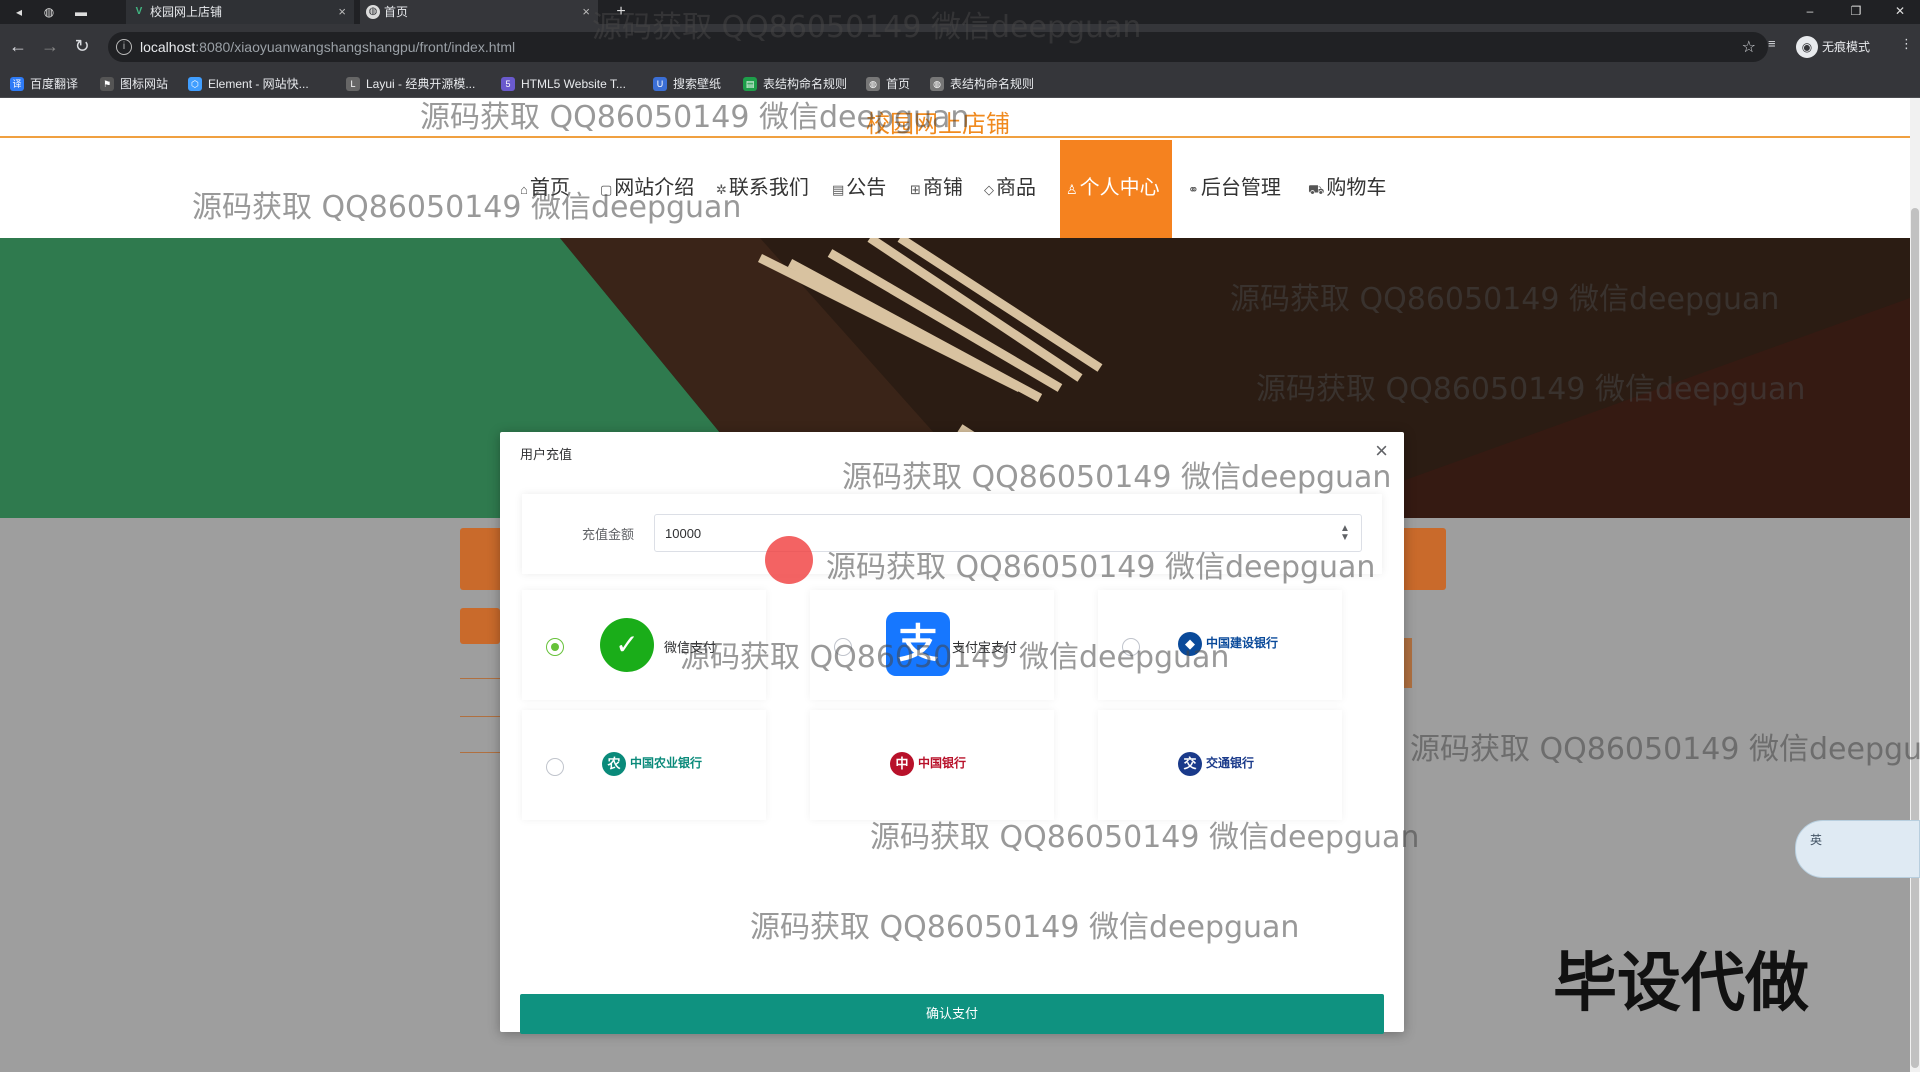  I want to click on nav-products: ◇ 商品, so click(1010, 189).